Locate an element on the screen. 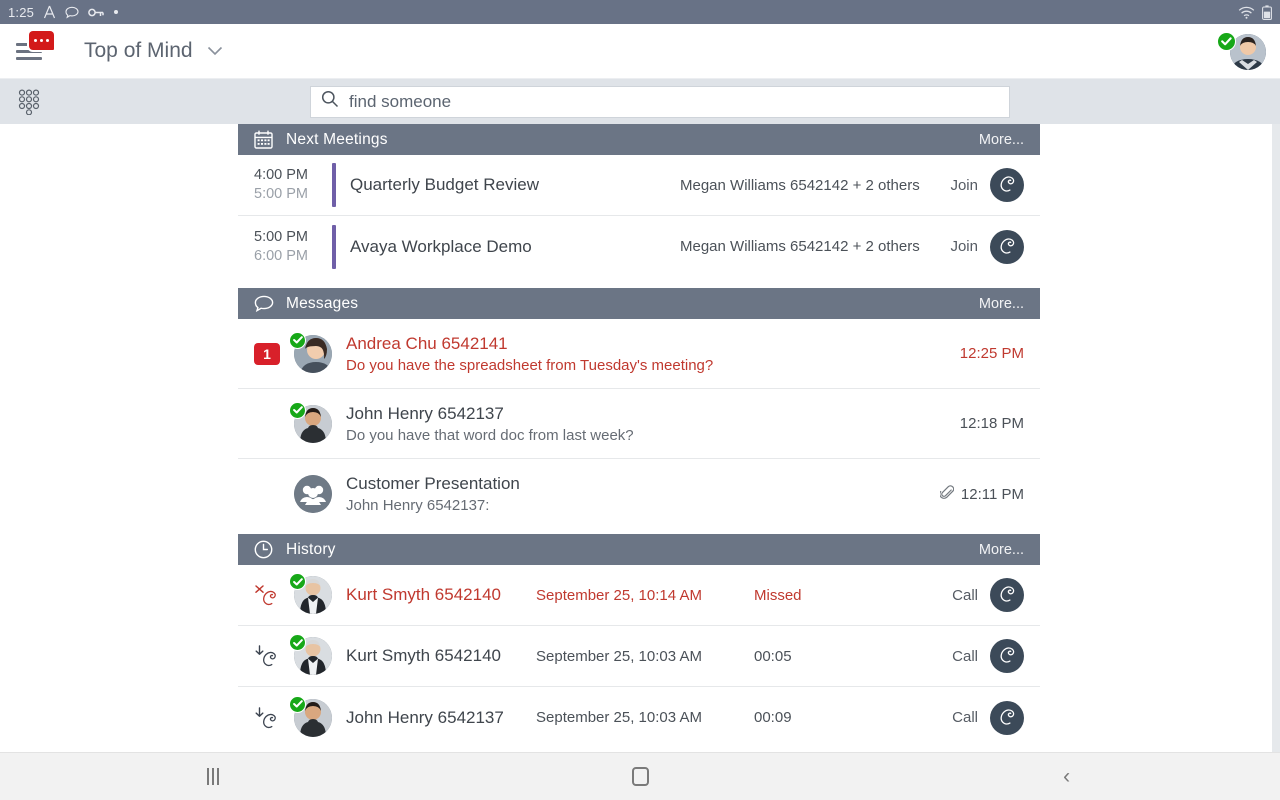 The image size is (1280, 800). group-avatar-icon is located at coordinates (313, 494).